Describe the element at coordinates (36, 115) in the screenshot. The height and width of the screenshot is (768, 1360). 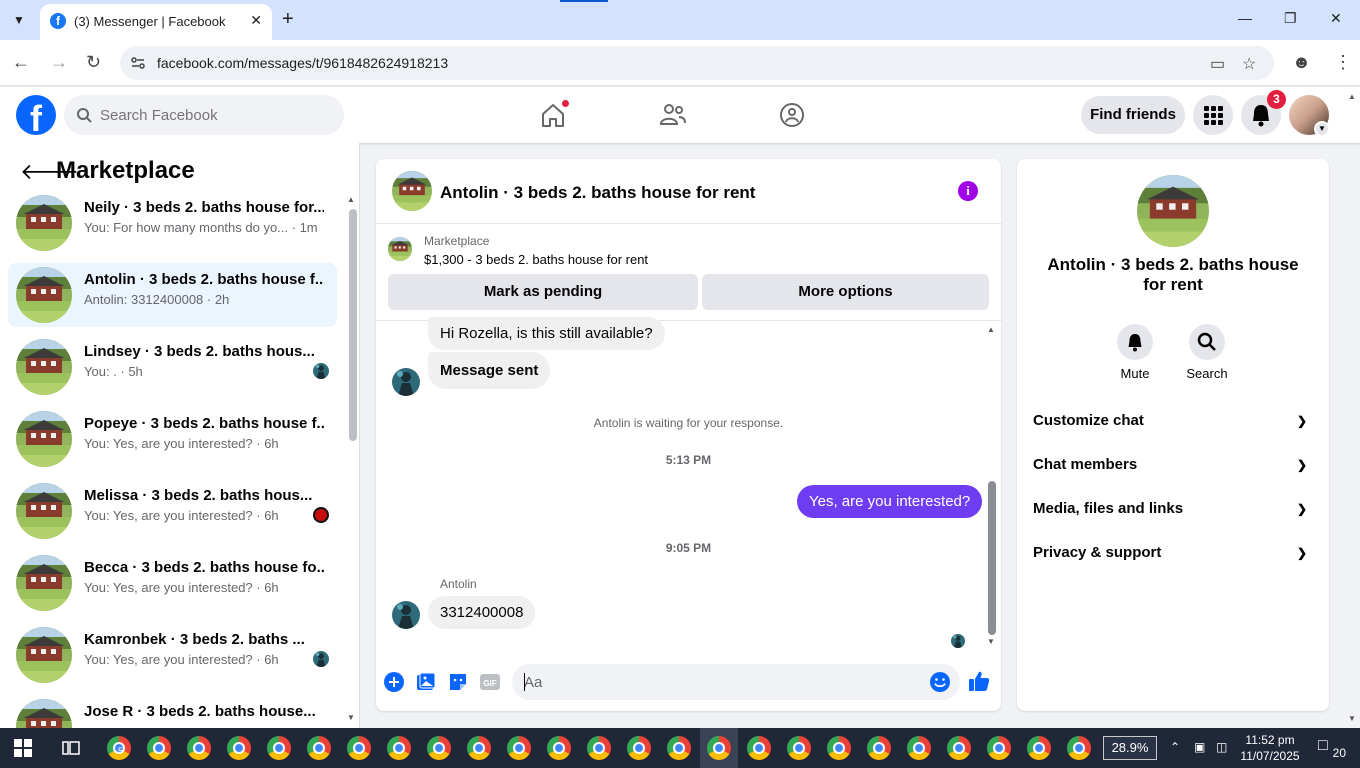
I see `facebook-logo-icon: f` at that location.